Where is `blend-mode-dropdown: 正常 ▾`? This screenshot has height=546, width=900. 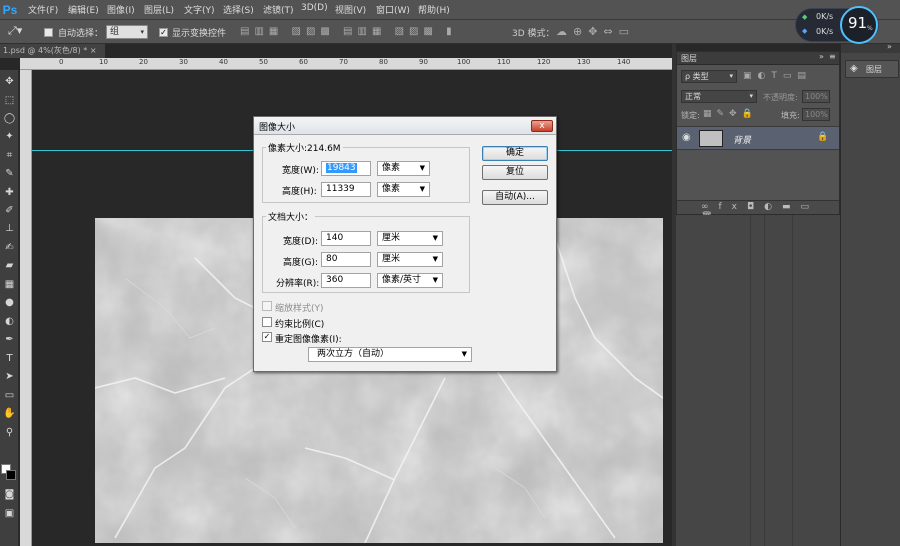 blend-mode-dropdown: 正常 ▾ is located at coordinates (719, 96).